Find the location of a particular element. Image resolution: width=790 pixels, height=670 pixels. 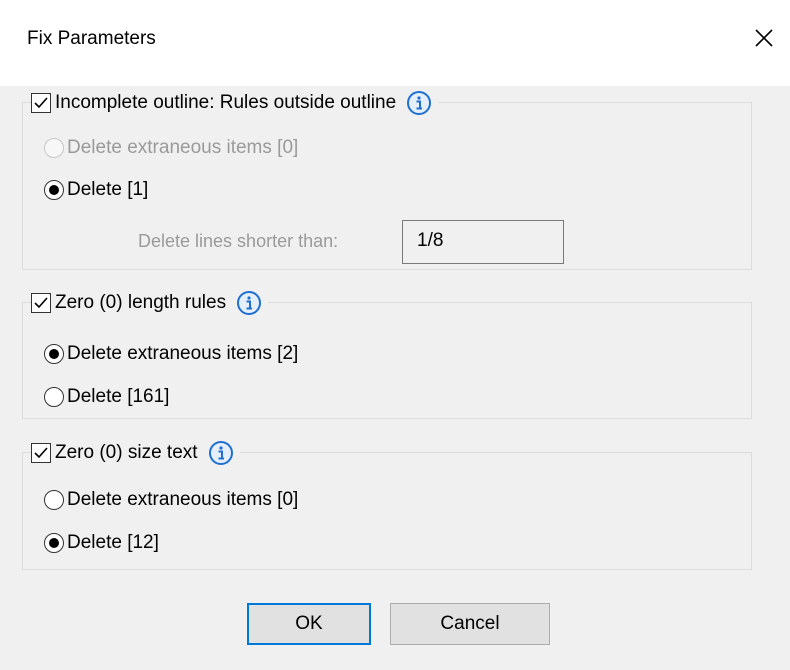

cancel-button: Cancel is located at coordinates (470, 624).